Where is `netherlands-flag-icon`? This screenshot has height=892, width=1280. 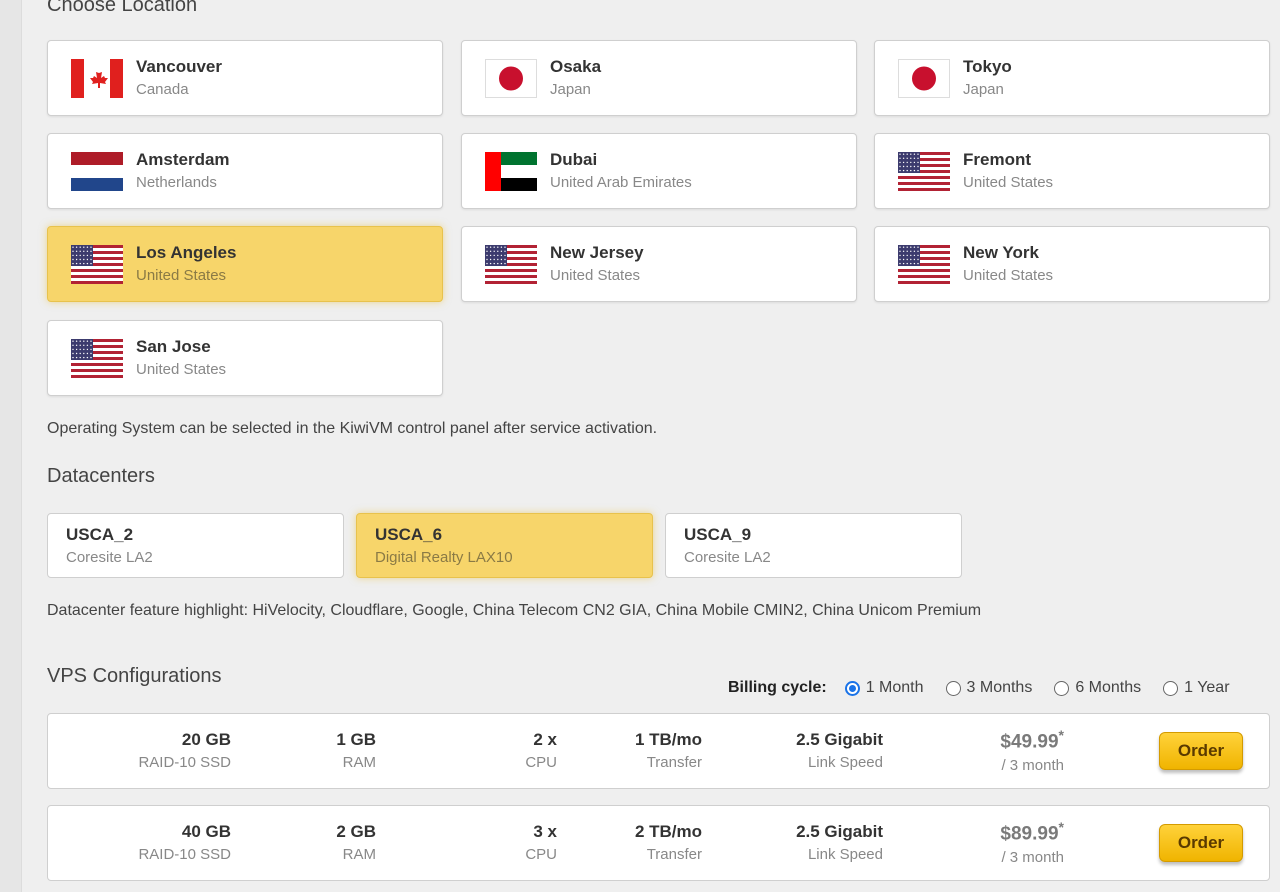 netherlands-flag-icon is located at coordinates (97, 171).